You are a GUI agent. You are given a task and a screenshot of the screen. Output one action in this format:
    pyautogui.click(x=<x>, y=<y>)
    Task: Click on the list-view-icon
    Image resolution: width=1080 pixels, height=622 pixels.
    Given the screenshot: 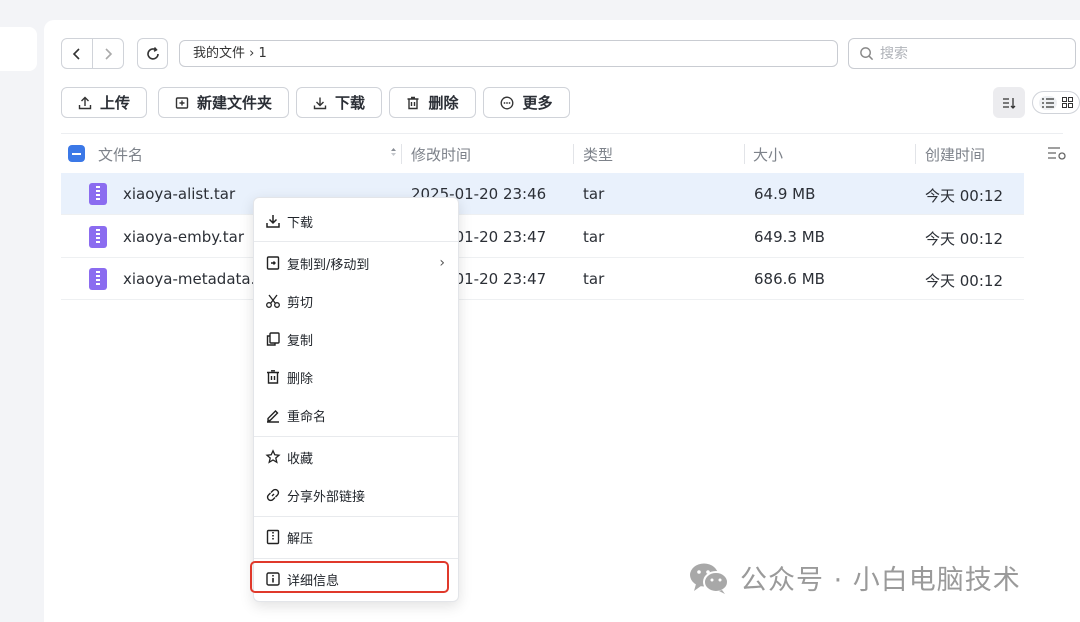 What is the action you would take?
    pyautogui.click(x=1048, y=102)
    